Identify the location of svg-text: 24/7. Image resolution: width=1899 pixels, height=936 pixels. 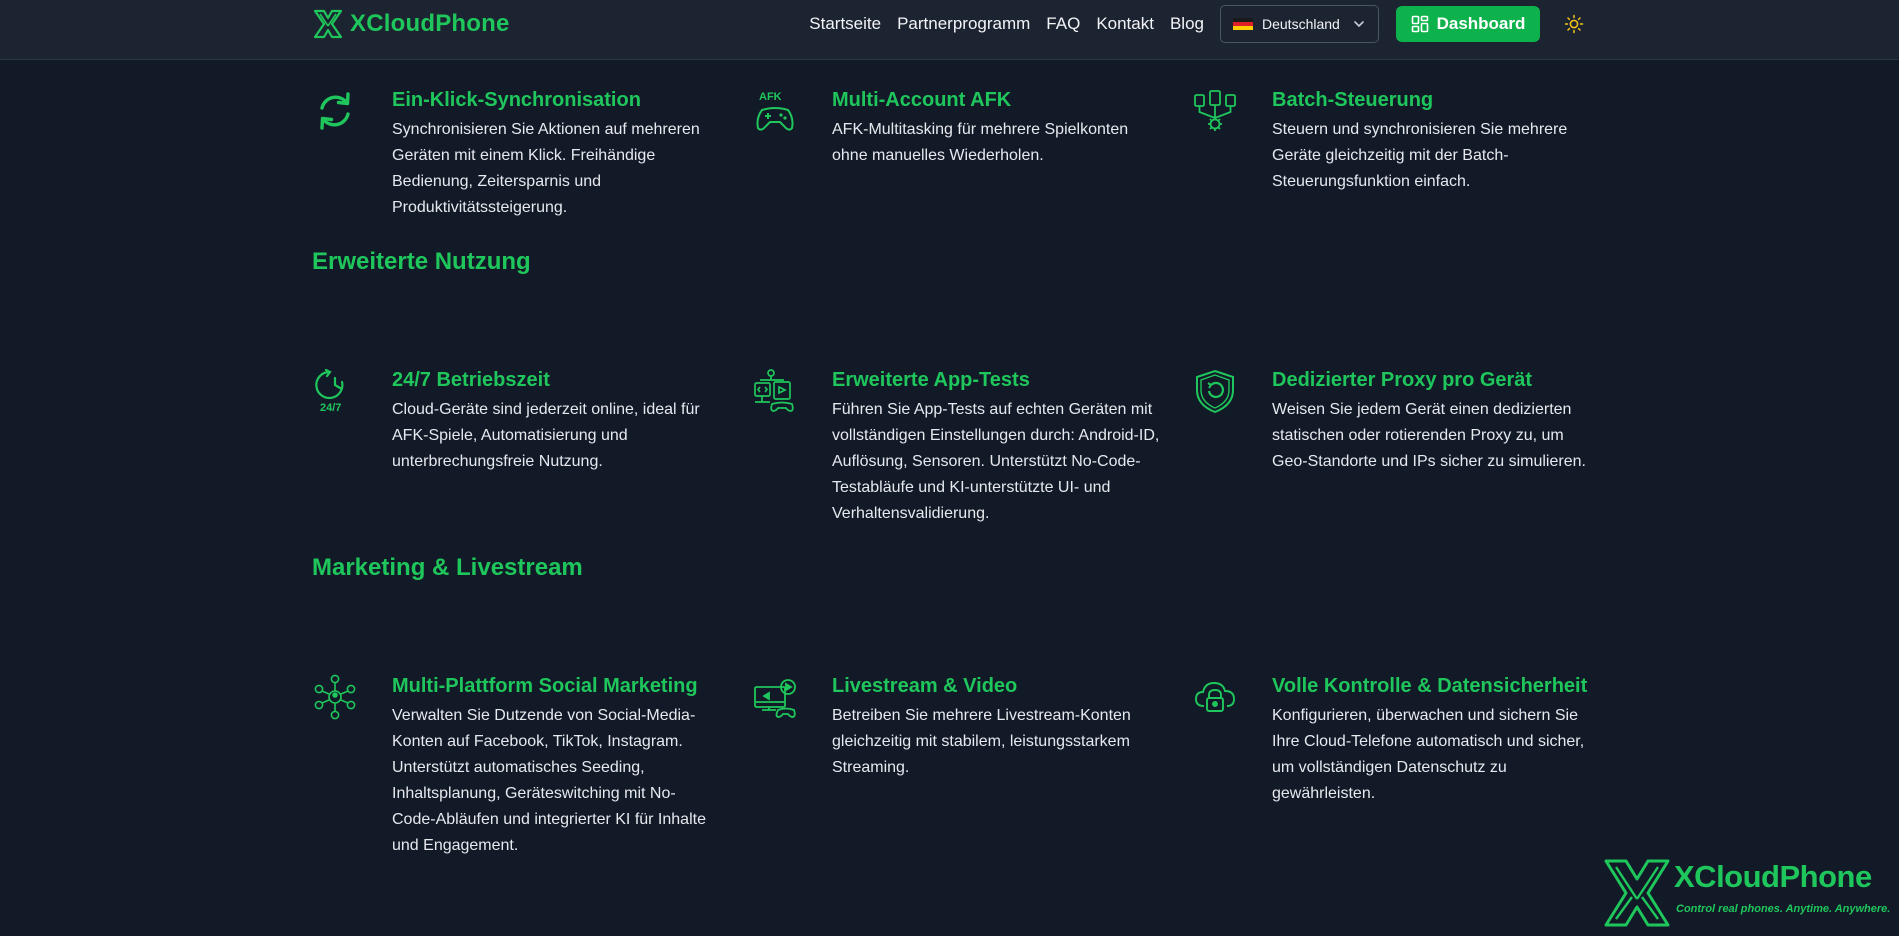
(330, 408).